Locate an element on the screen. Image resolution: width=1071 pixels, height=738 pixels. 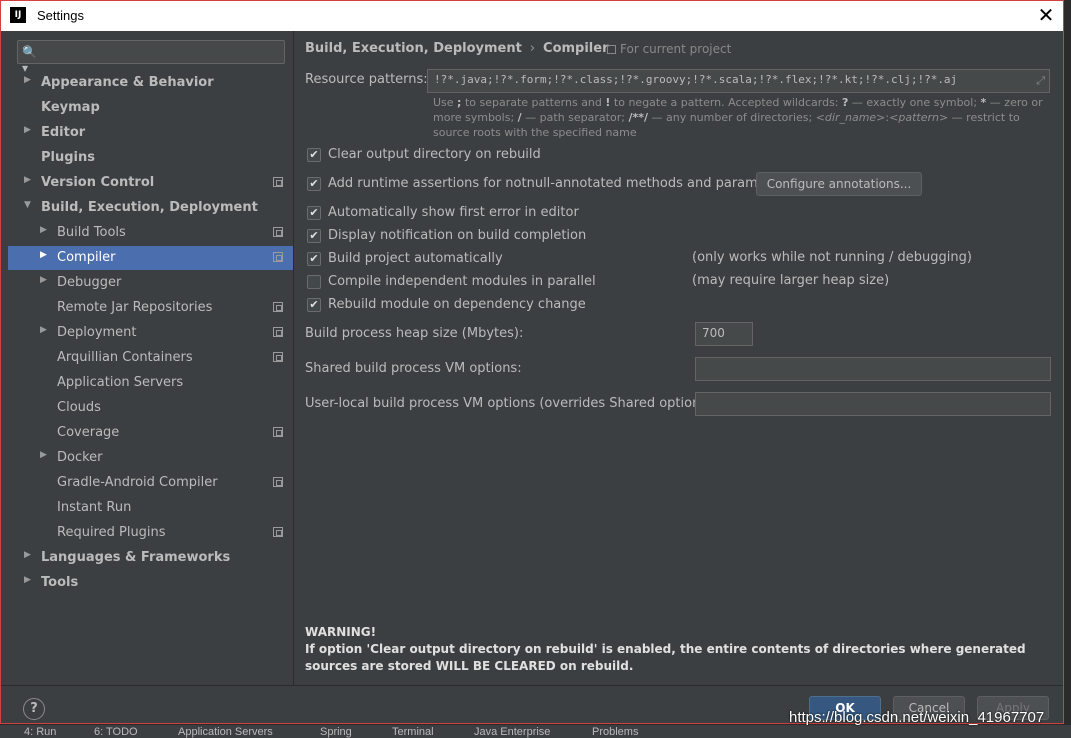
strip-run: 4: Run is located at coordinates (40, 732).